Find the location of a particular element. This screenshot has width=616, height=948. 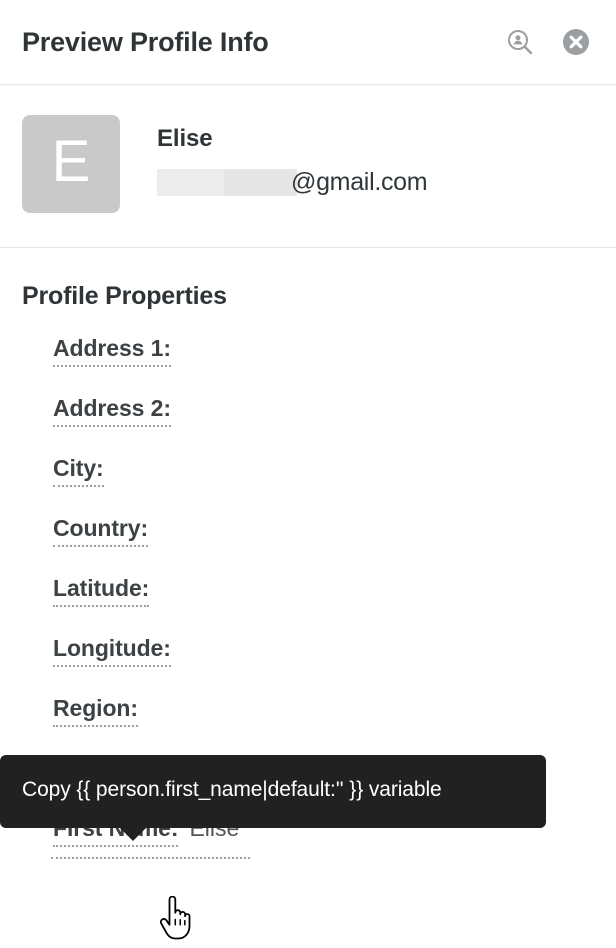

property-row-latitude: Latitude: is located at coordinates (334, 605).